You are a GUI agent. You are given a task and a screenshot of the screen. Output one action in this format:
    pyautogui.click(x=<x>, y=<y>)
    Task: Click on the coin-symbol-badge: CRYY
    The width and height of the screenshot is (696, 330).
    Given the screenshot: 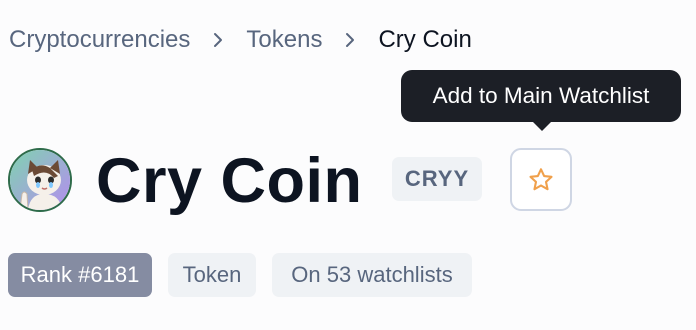 What is the action you would take?
    pyautogui.click(x=437, y=179)
    